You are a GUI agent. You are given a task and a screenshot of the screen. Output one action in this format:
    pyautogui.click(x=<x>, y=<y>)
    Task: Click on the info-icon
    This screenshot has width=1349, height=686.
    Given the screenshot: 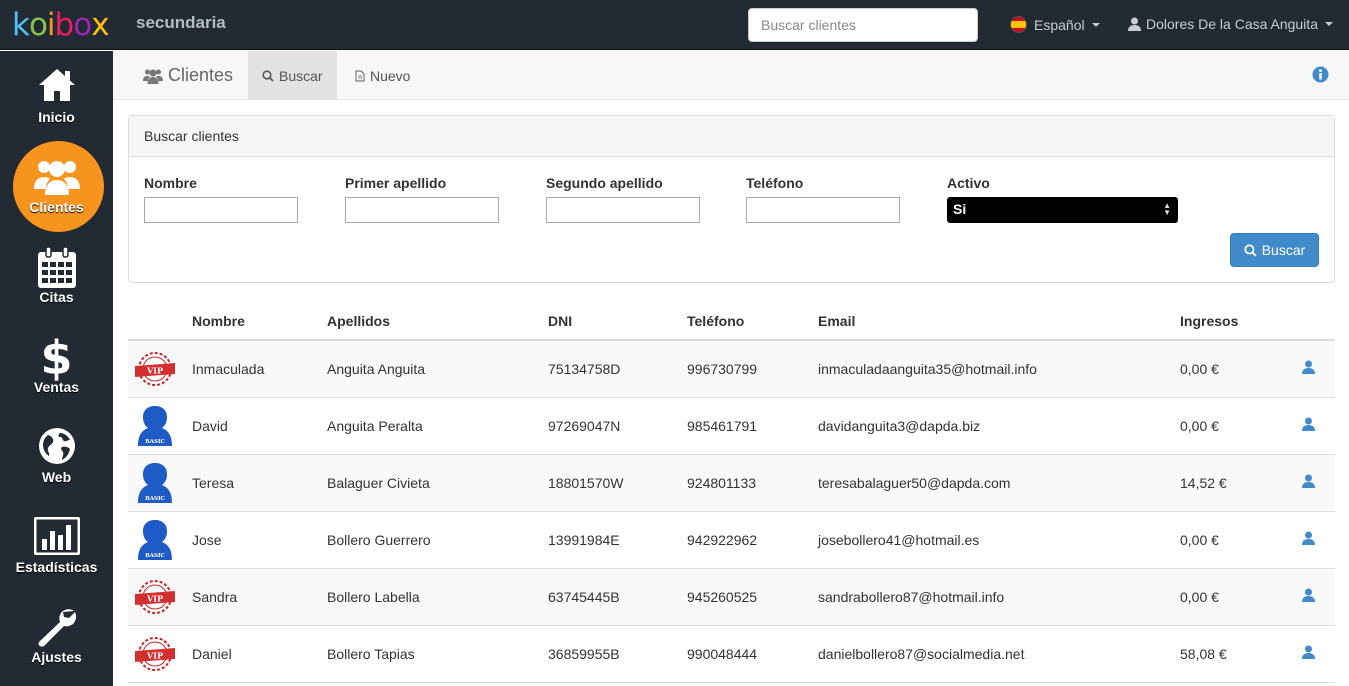 What is the action you would take?
    pyautogui.click(x=1320, y=74)
    